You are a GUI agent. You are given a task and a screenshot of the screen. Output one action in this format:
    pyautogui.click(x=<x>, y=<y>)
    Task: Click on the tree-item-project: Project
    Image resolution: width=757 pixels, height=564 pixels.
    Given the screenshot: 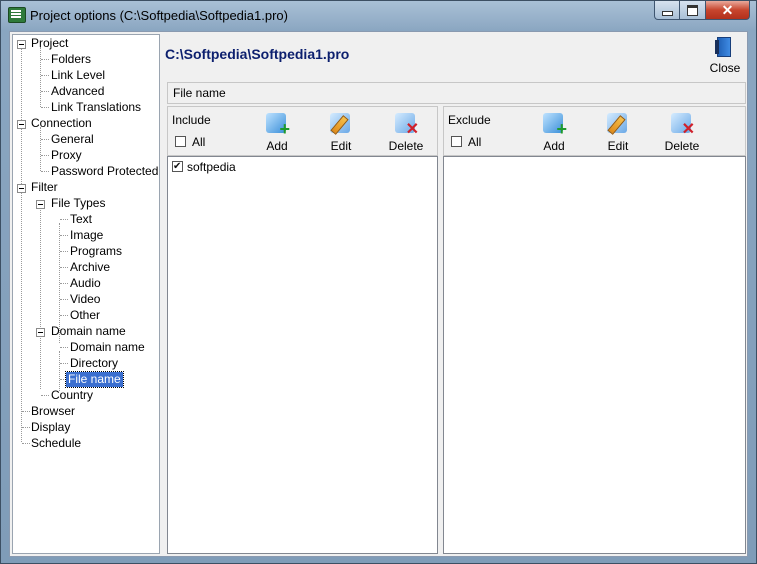 What is the action you would take?
    pyautogui.click(x=49, y=43)
    